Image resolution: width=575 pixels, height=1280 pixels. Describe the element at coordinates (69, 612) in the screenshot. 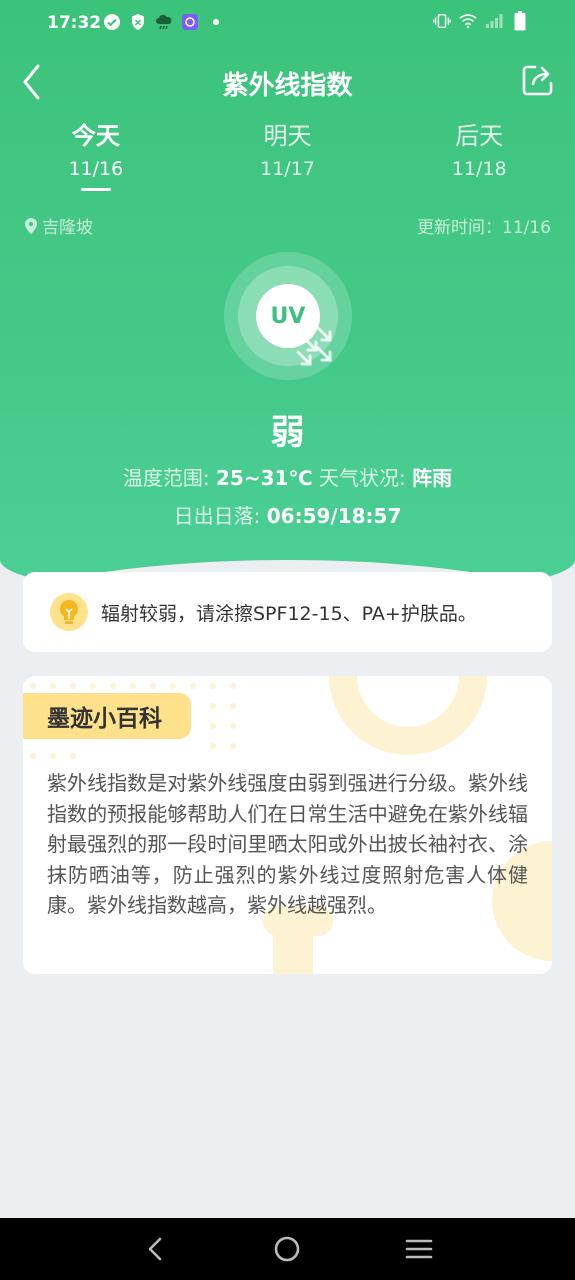

I see `lightbulb-icon` at that location.